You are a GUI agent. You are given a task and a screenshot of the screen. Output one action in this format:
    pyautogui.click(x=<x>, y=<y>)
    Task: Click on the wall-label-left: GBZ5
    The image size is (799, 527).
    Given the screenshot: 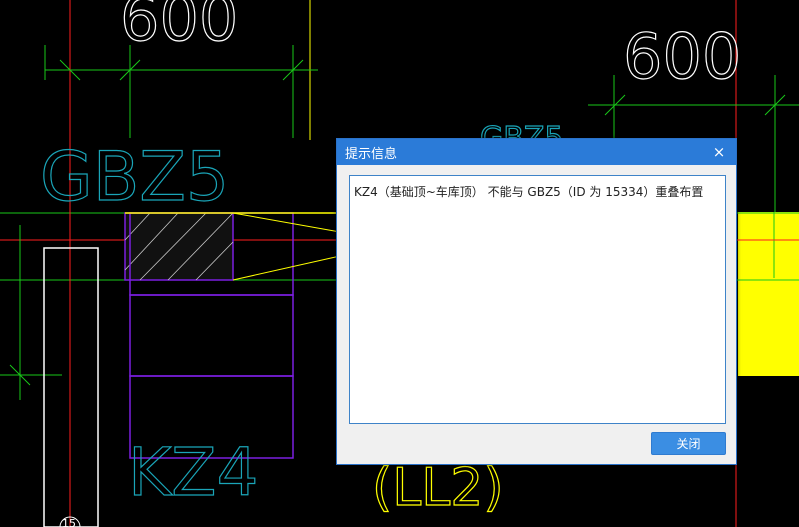 What is the action you would take?
    pyautogui.click(x=134, y=177)
    